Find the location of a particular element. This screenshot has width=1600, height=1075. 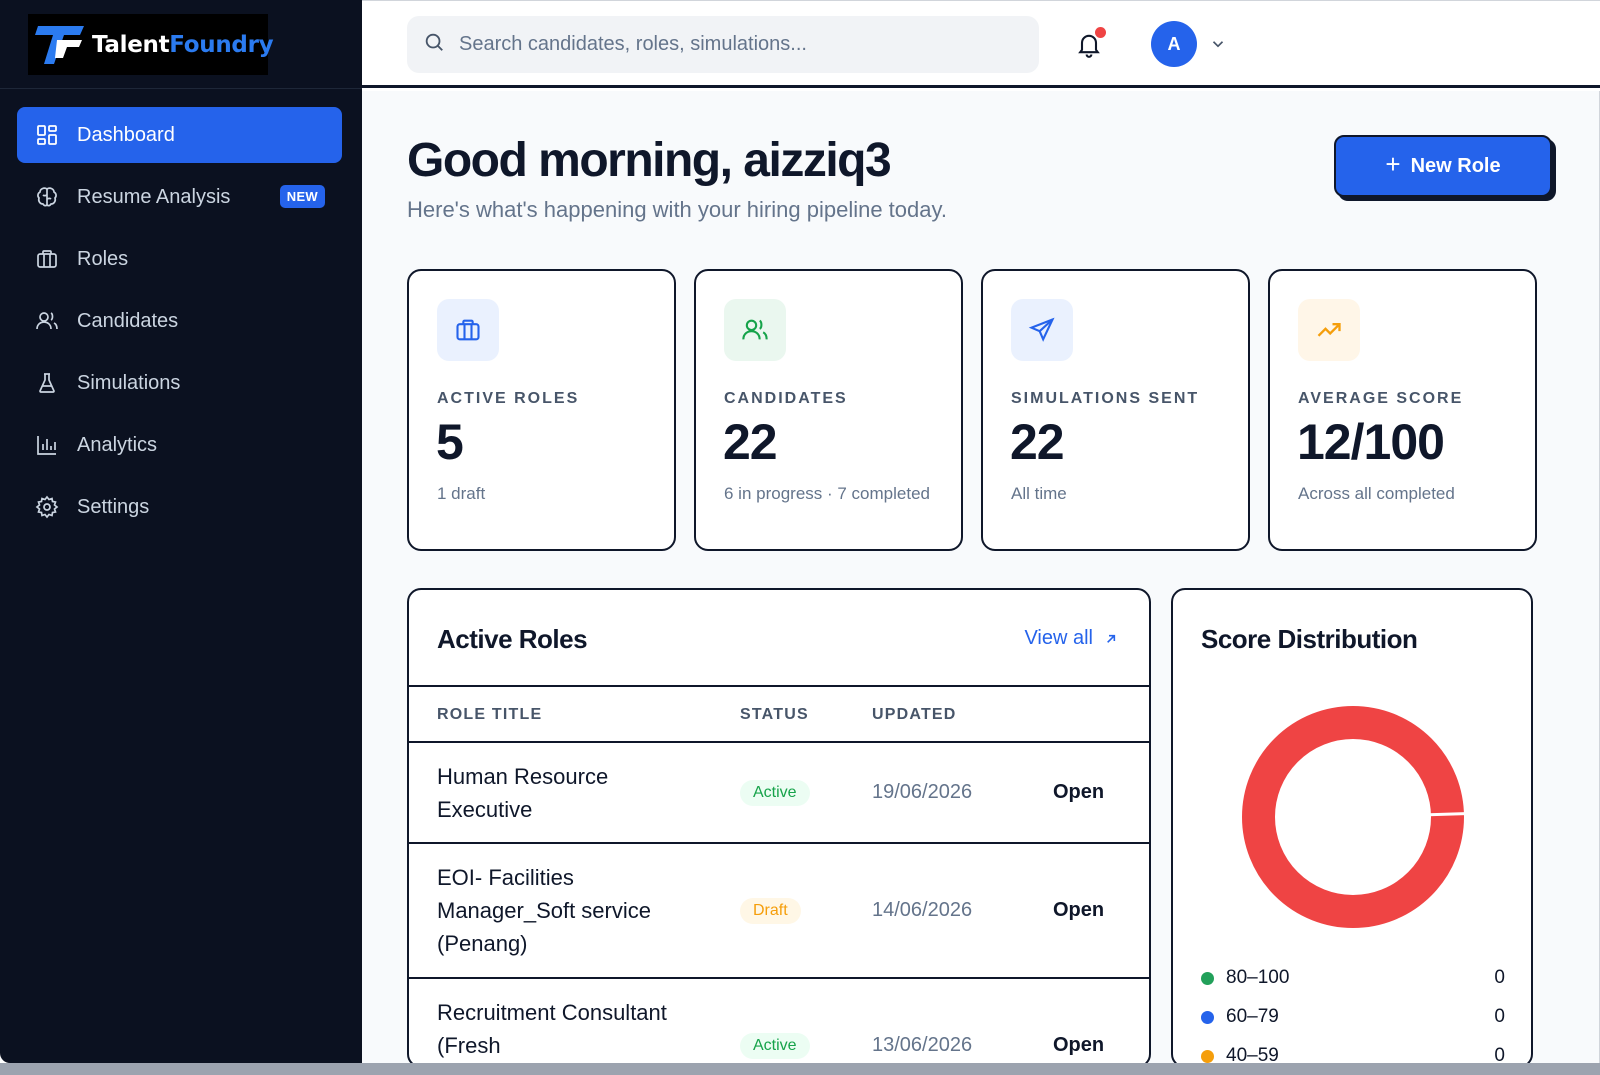

brand-logo: TalentFoundry is located at coordinates (151, 44).